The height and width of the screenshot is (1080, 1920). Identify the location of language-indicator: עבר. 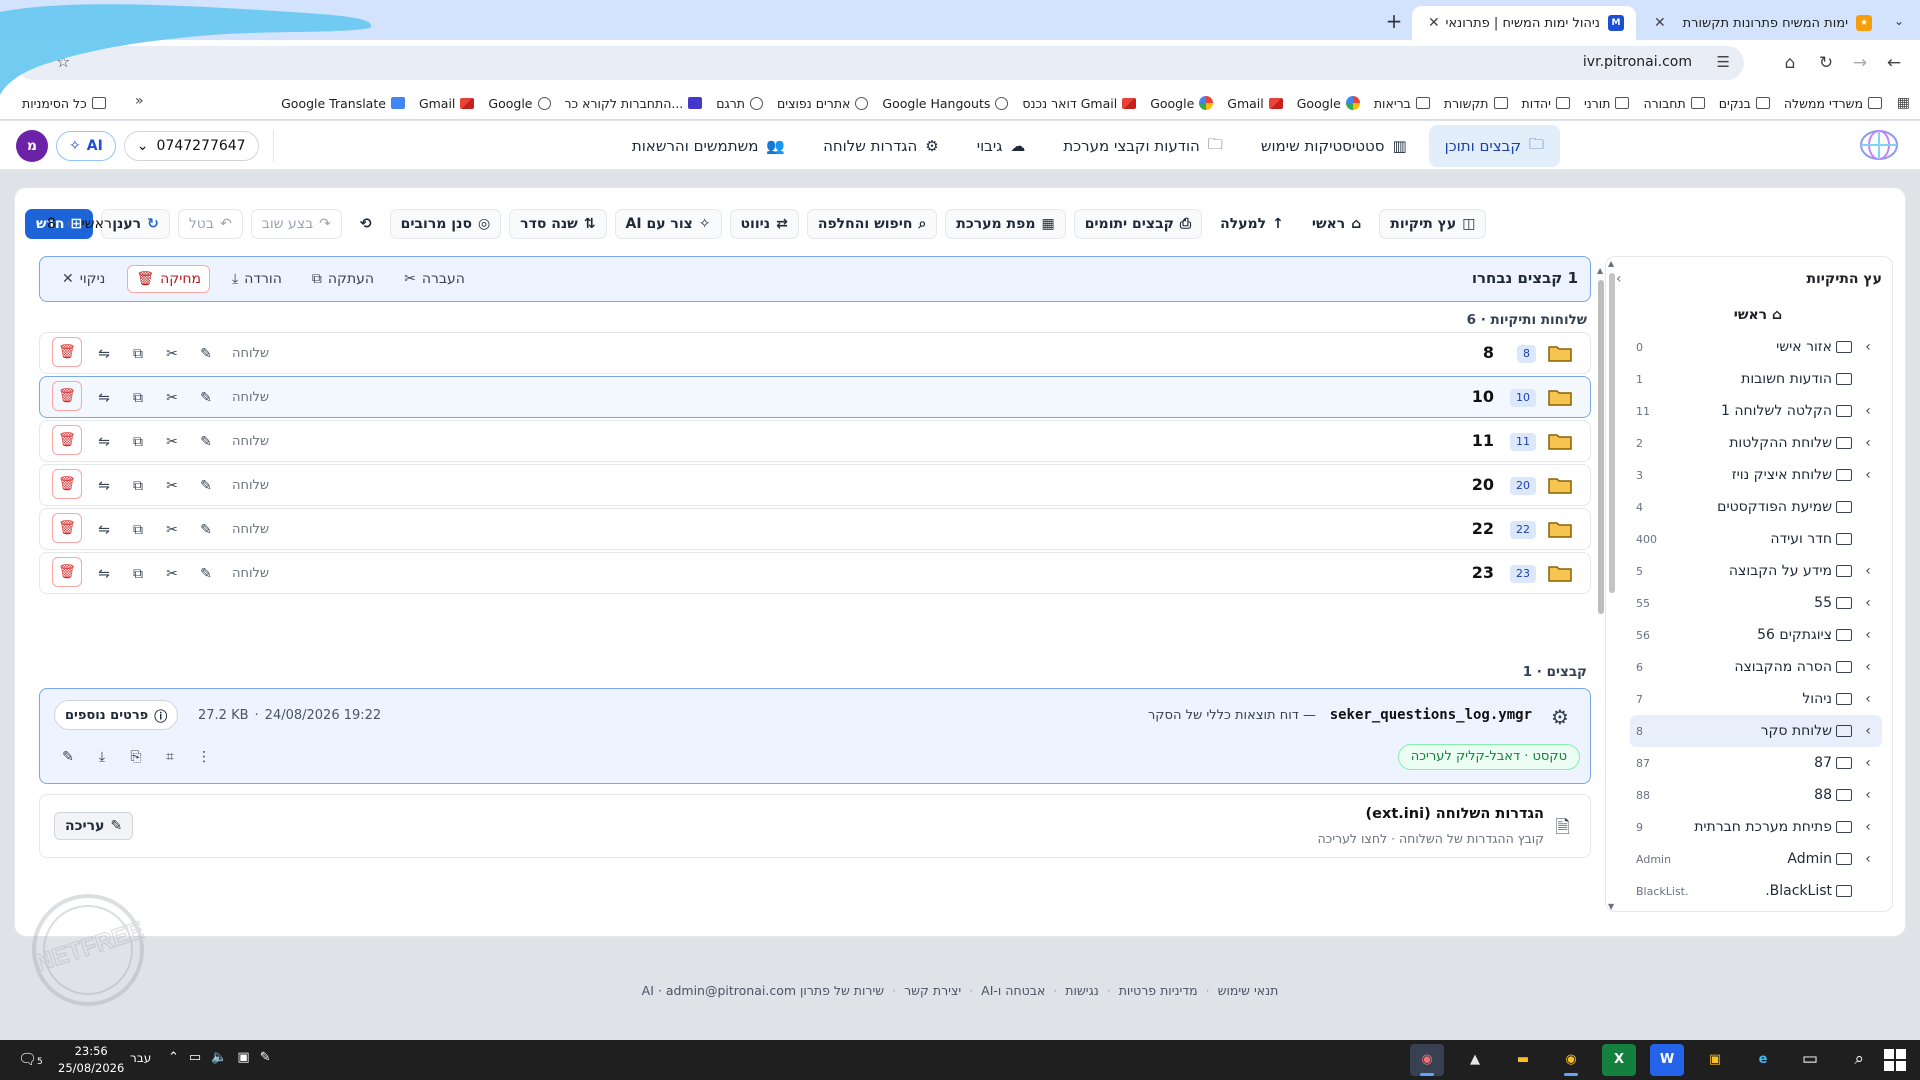
(140, 1058).